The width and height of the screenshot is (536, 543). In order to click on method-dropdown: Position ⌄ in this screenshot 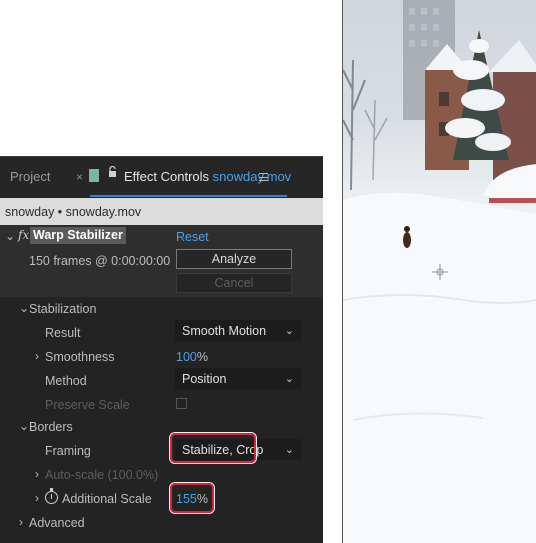, I will do `click(238, 378)`.